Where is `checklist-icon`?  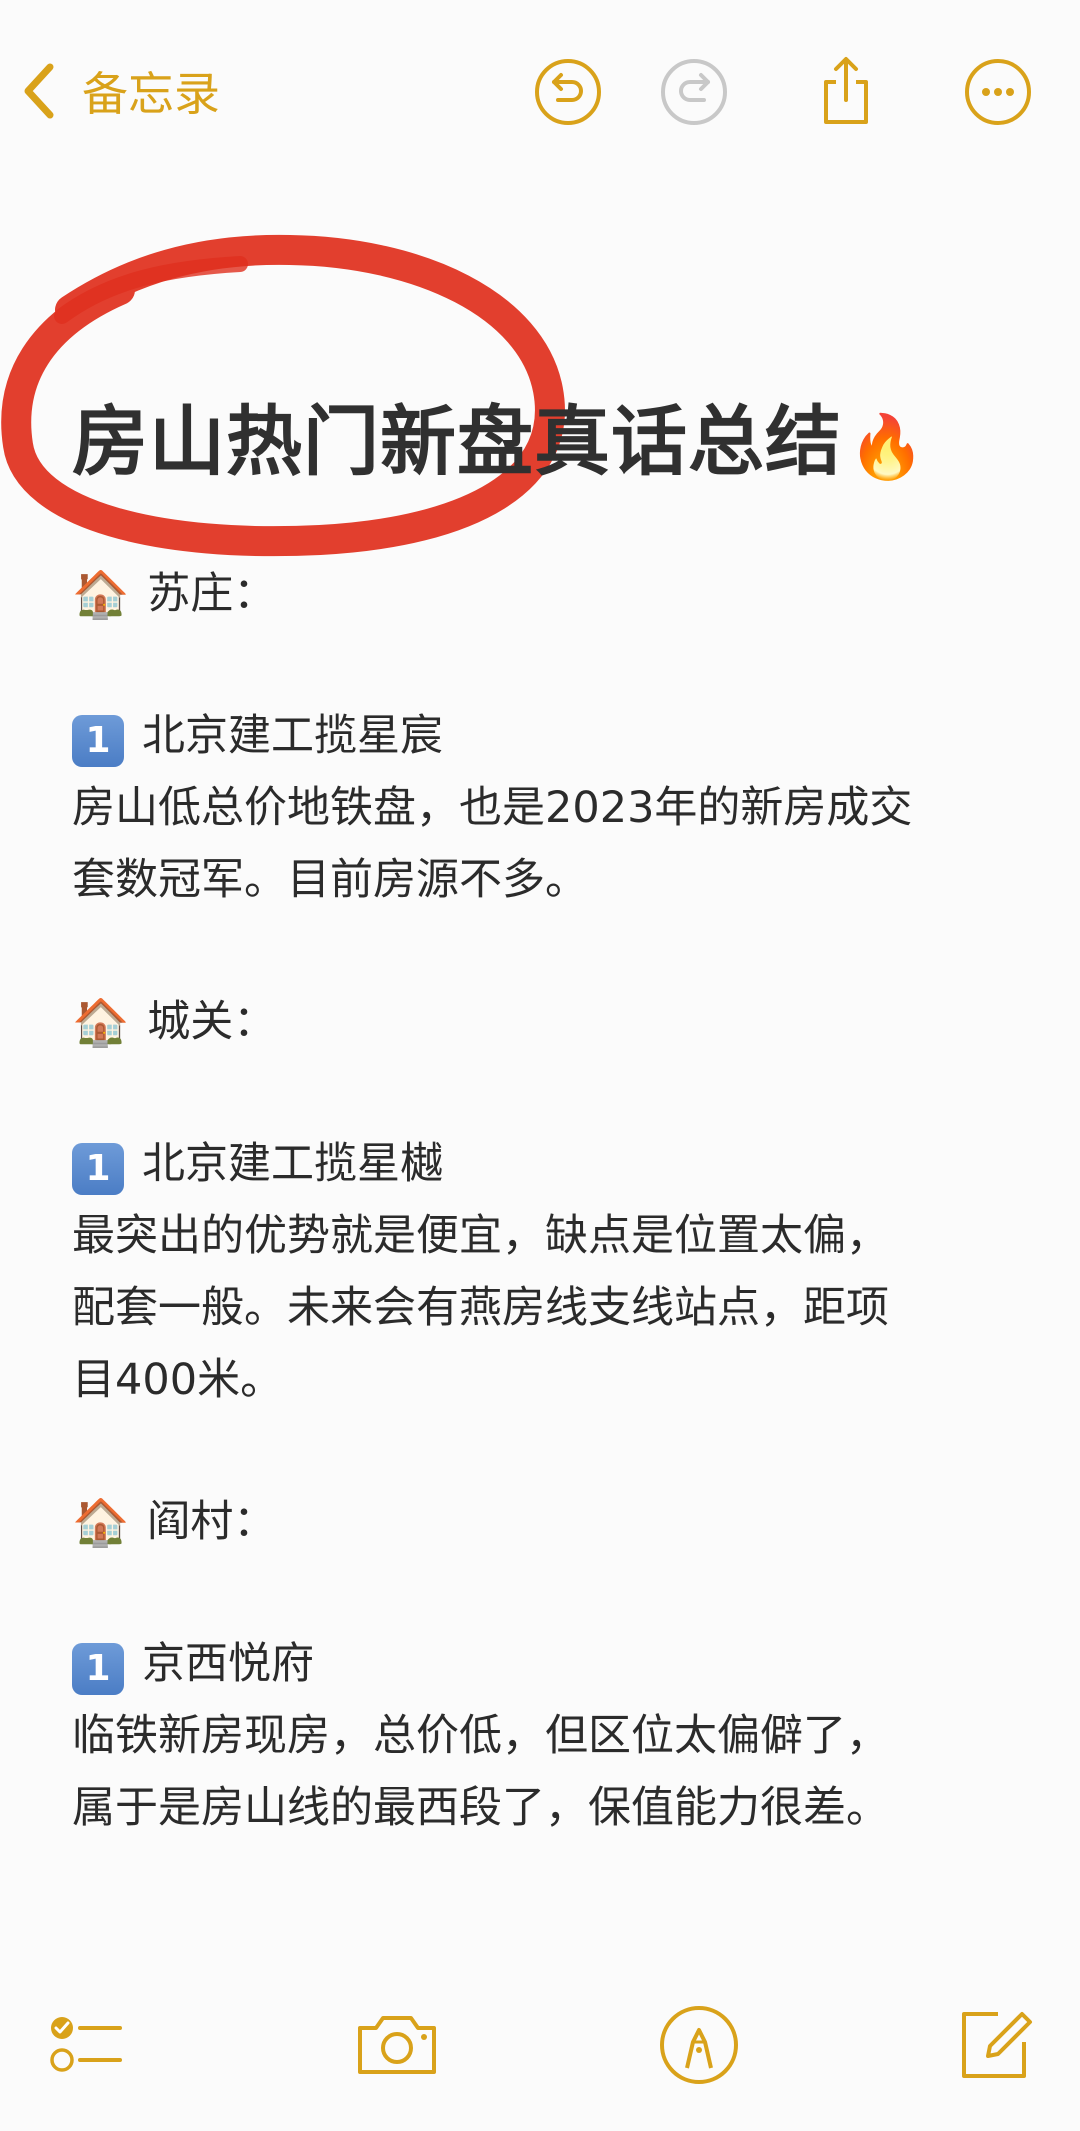 checklist-icon is located at coordinates (86, 2044).